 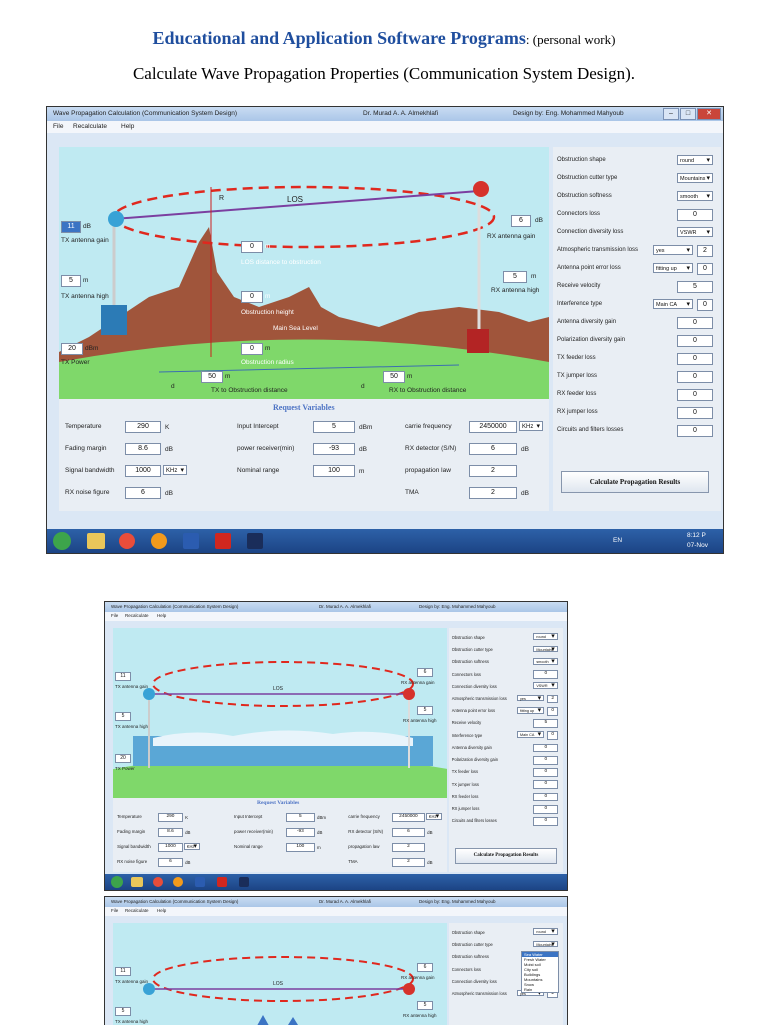 I want to click on sea-req-input: -93, so click(x=300, y=832).